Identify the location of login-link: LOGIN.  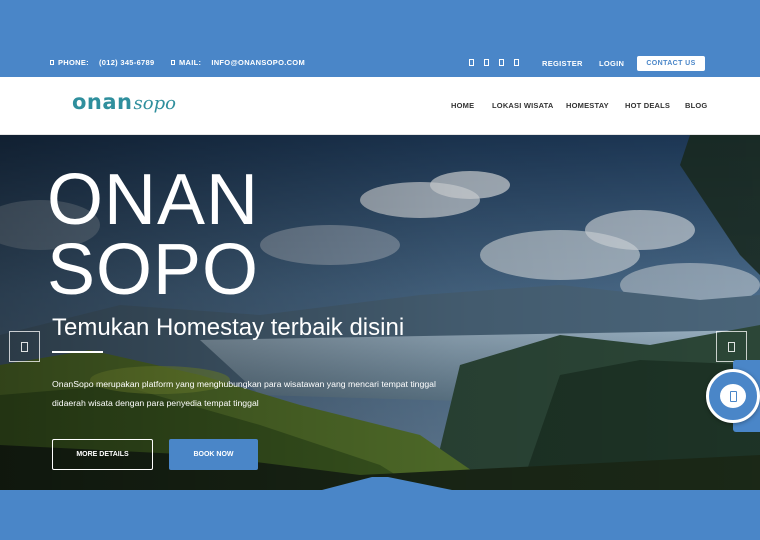
(611, 63).